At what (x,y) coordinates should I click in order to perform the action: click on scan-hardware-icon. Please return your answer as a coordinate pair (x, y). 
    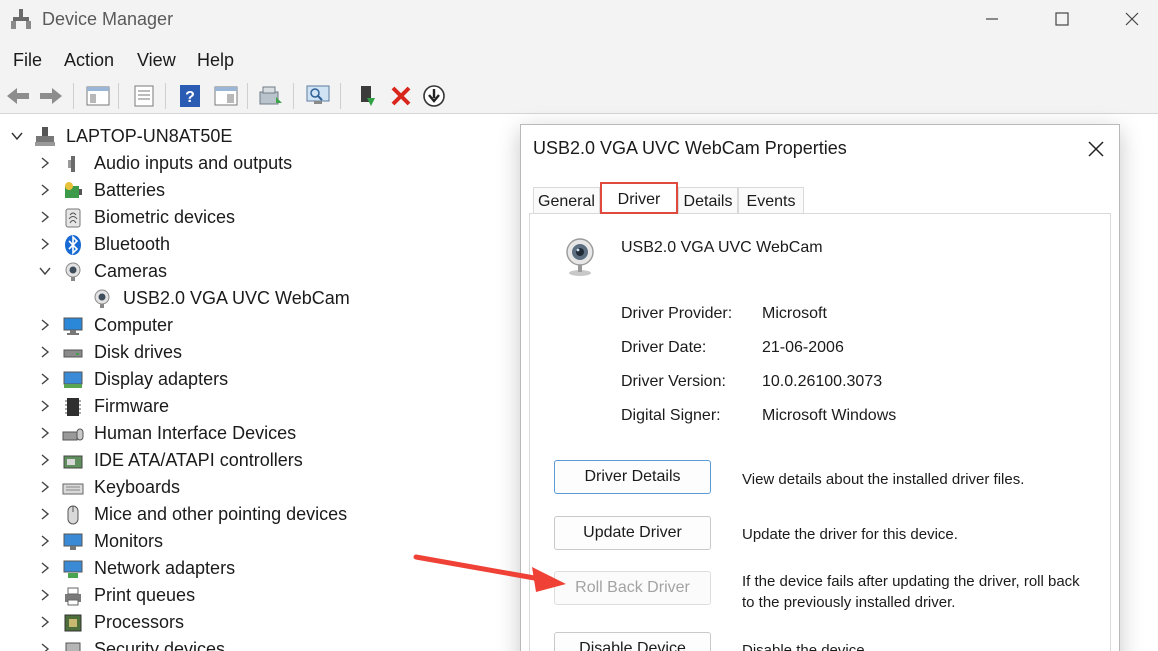
    Looking at the image, I should click on (318, 94).